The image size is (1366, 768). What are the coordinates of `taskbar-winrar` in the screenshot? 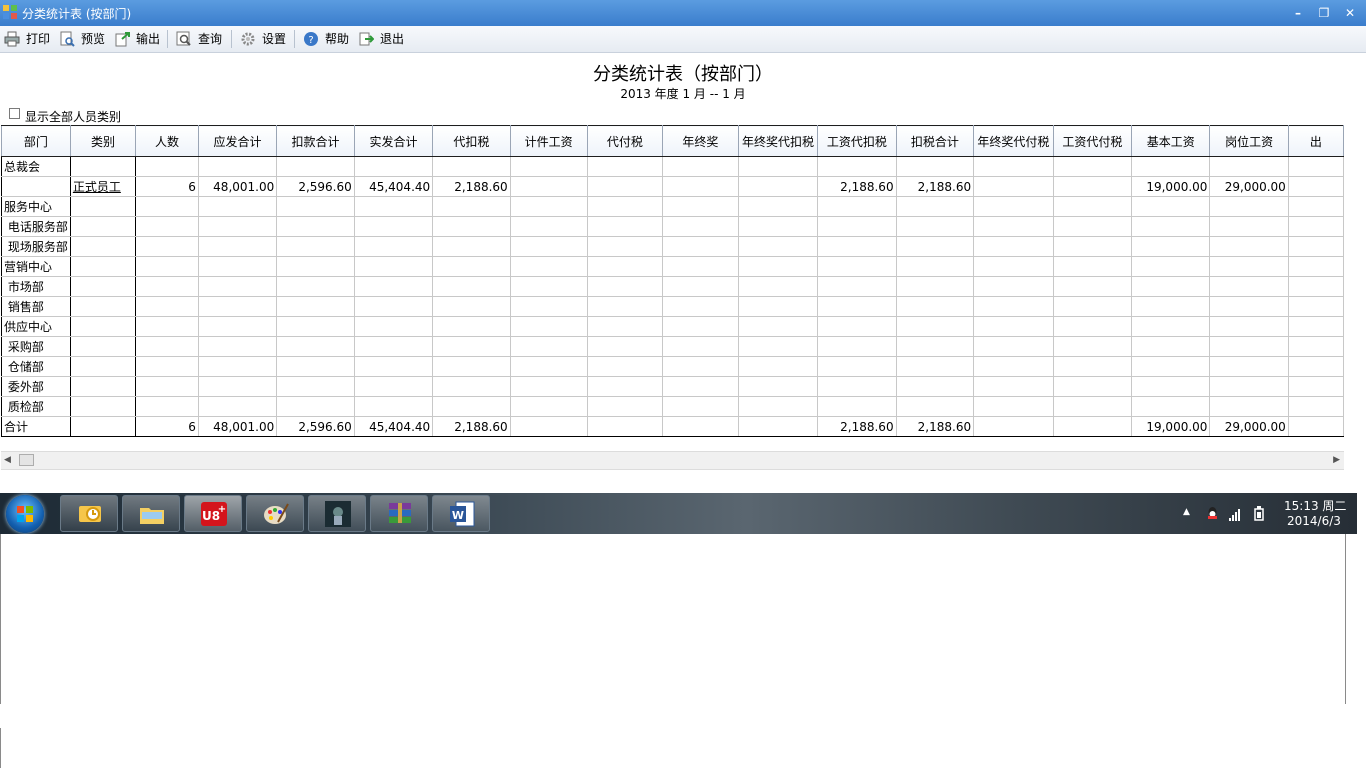 It's located at (399, 513).